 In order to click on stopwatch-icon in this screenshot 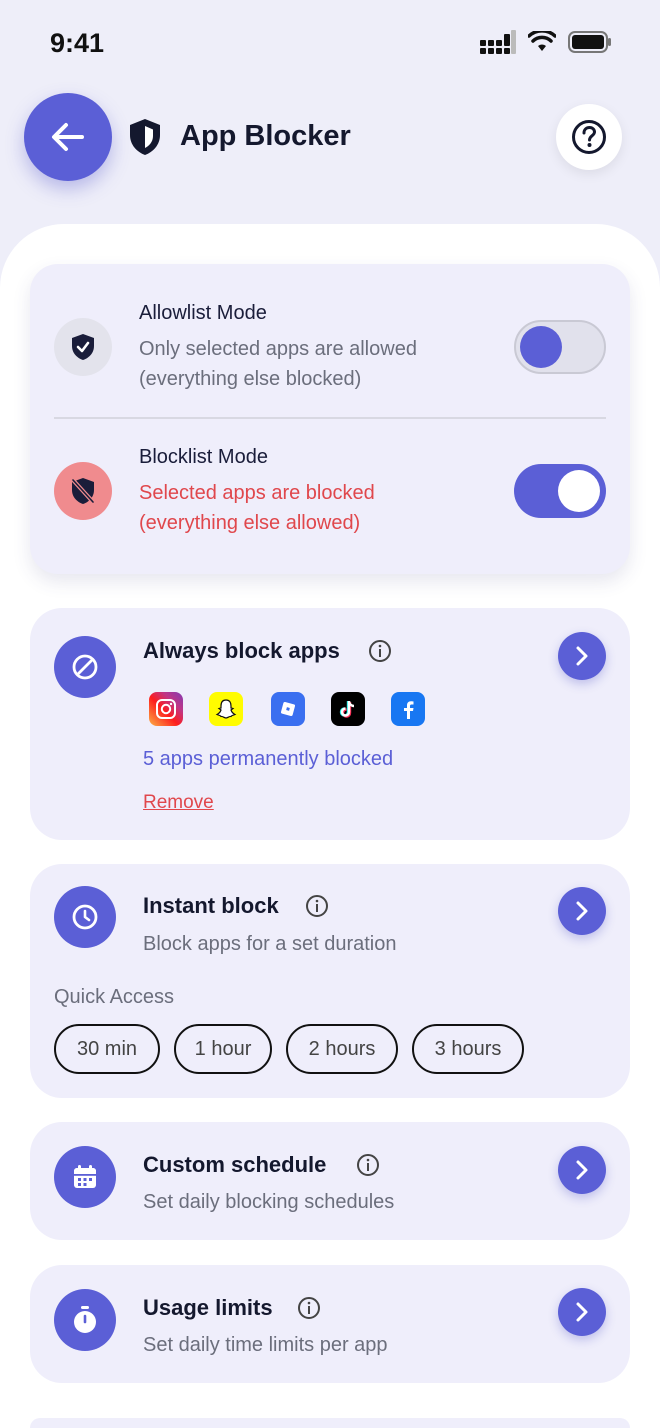, I will do `click(85, 1319)`.